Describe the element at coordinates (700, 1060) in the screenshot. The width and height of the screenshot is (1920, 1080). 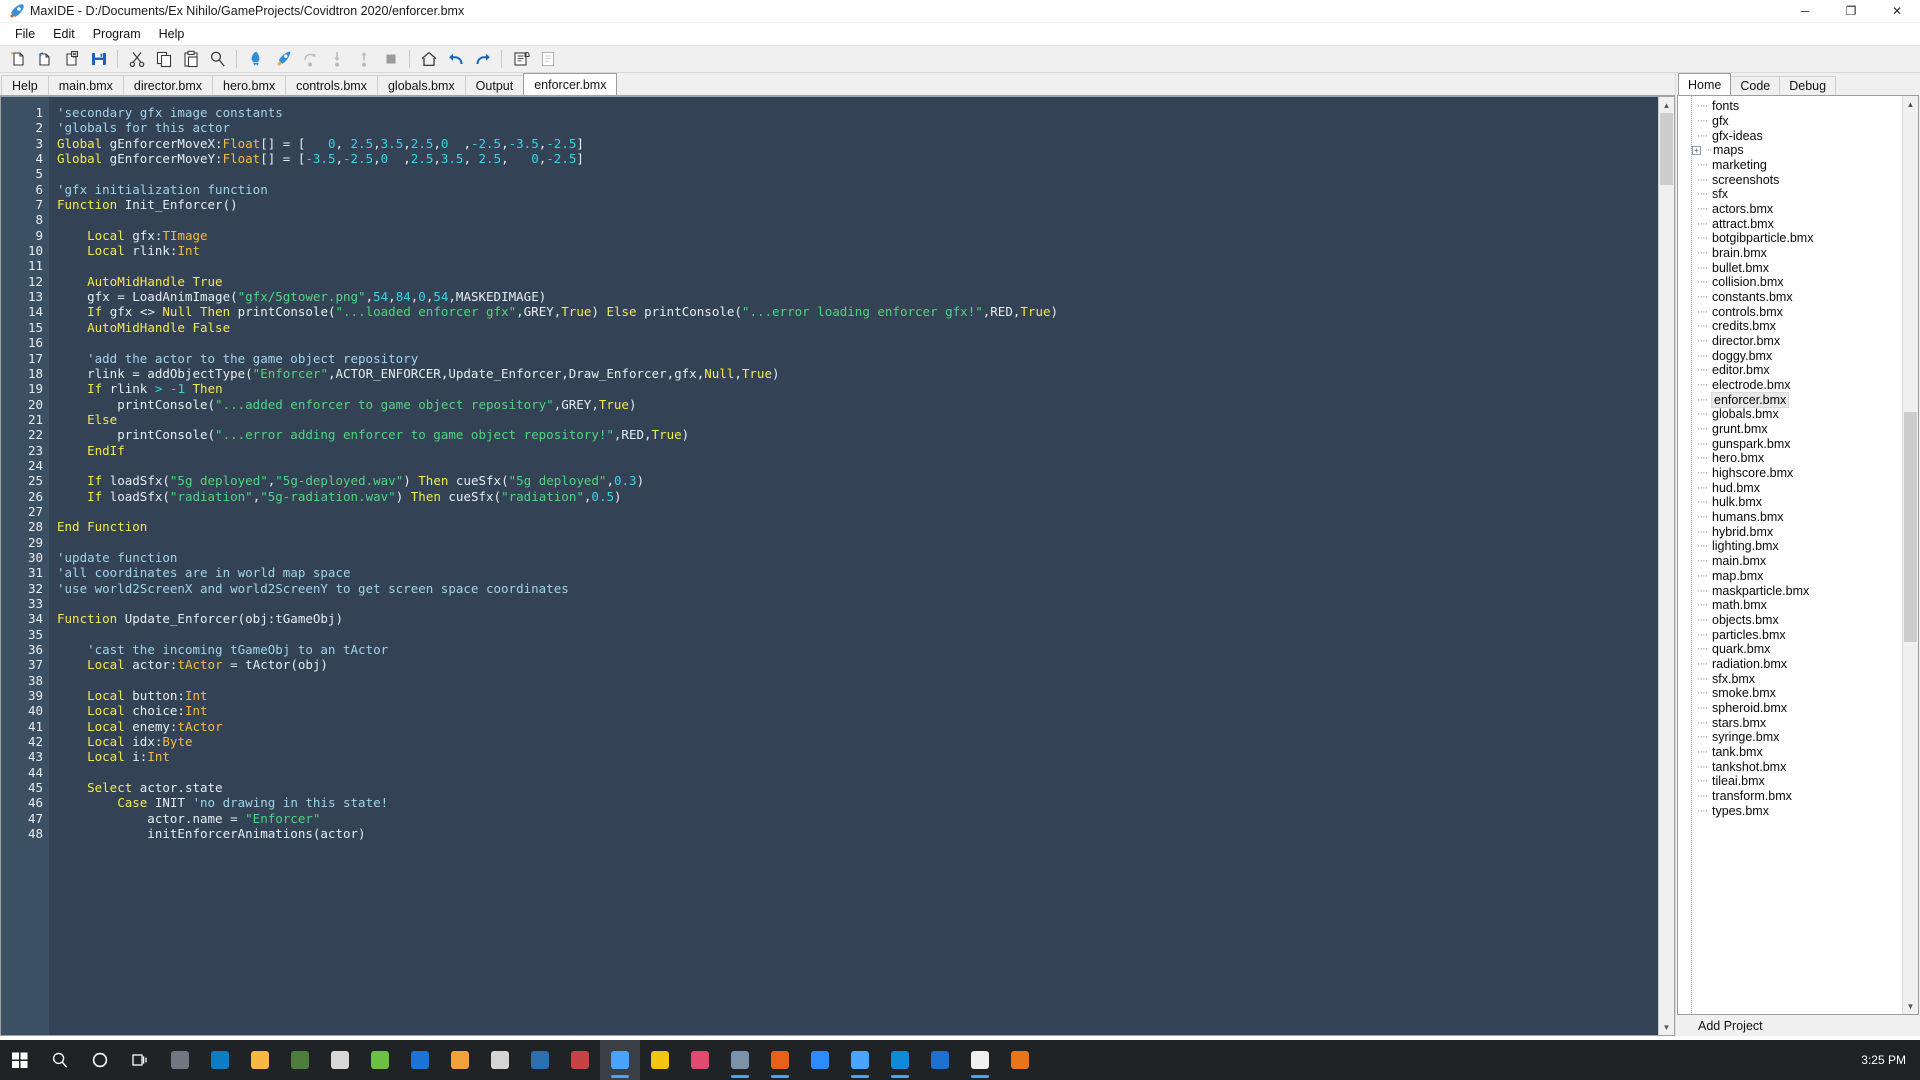
I see `taskbar-music-player-icon` at that location.